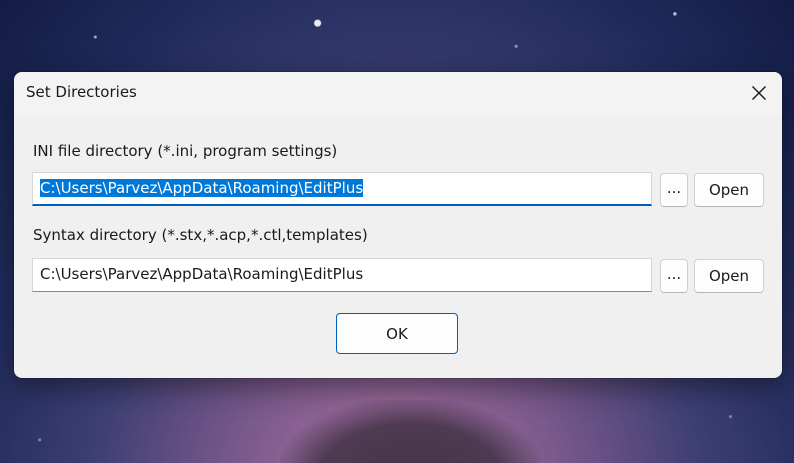  What do you see at coordinates (729, 190) in the screenshot?
I see `ini-open-button: Open` at bounding box center [729, 190].